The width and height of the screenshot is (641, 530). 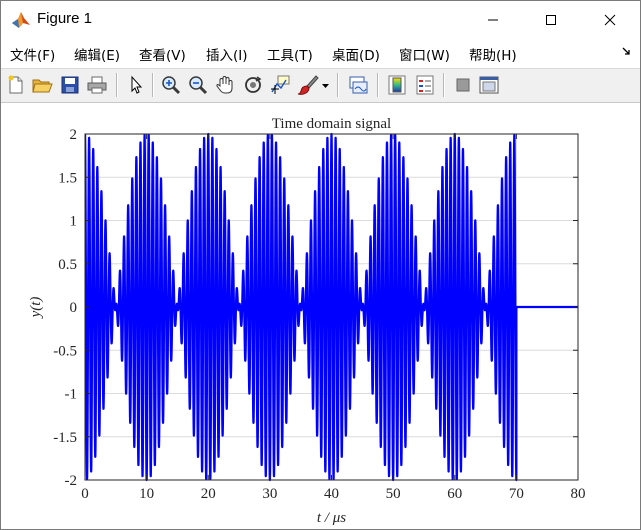 I want to click on print-icon, so click(x=97, y=85).